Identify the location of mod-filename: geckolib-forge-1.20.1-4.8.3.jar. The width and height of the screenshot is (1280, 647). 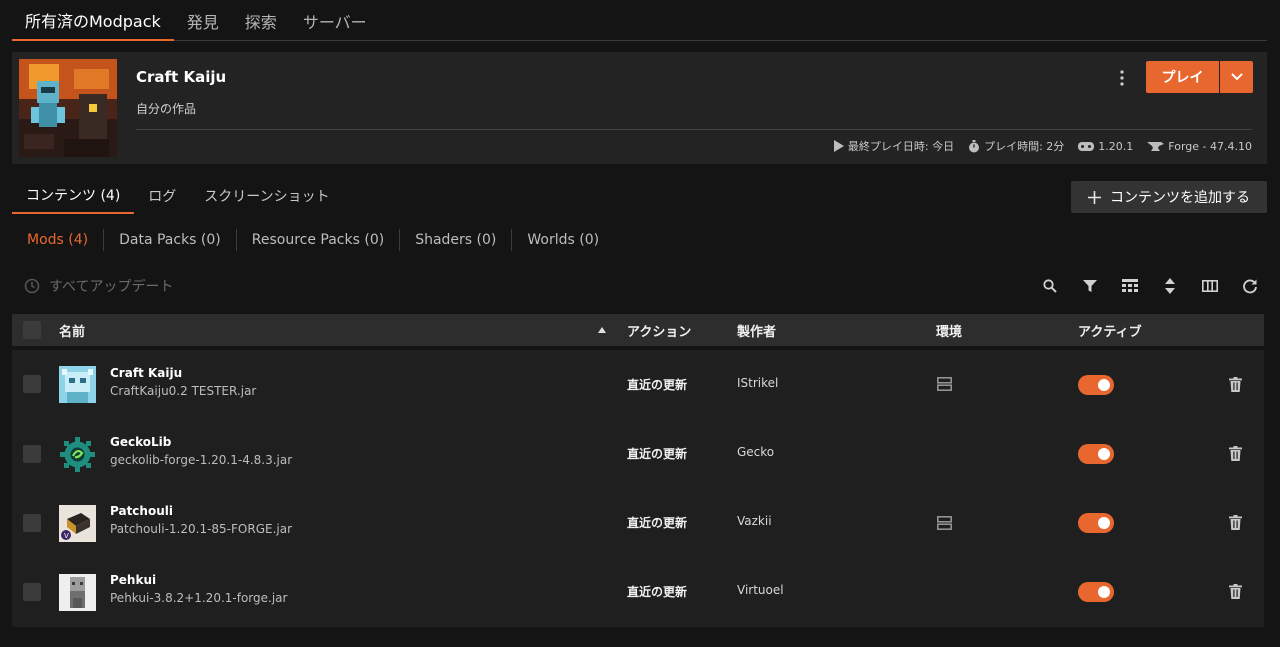
(201, 460).